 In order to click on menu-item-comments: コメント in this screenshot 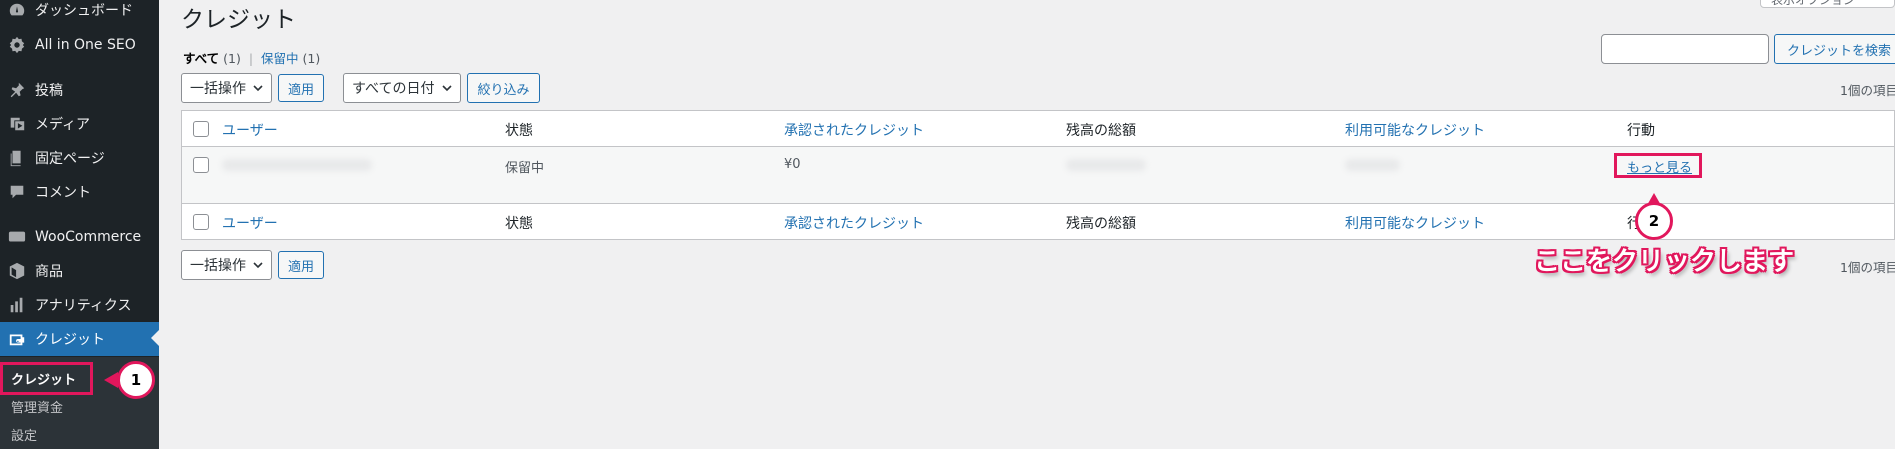, I will do `click(79, 192)`.